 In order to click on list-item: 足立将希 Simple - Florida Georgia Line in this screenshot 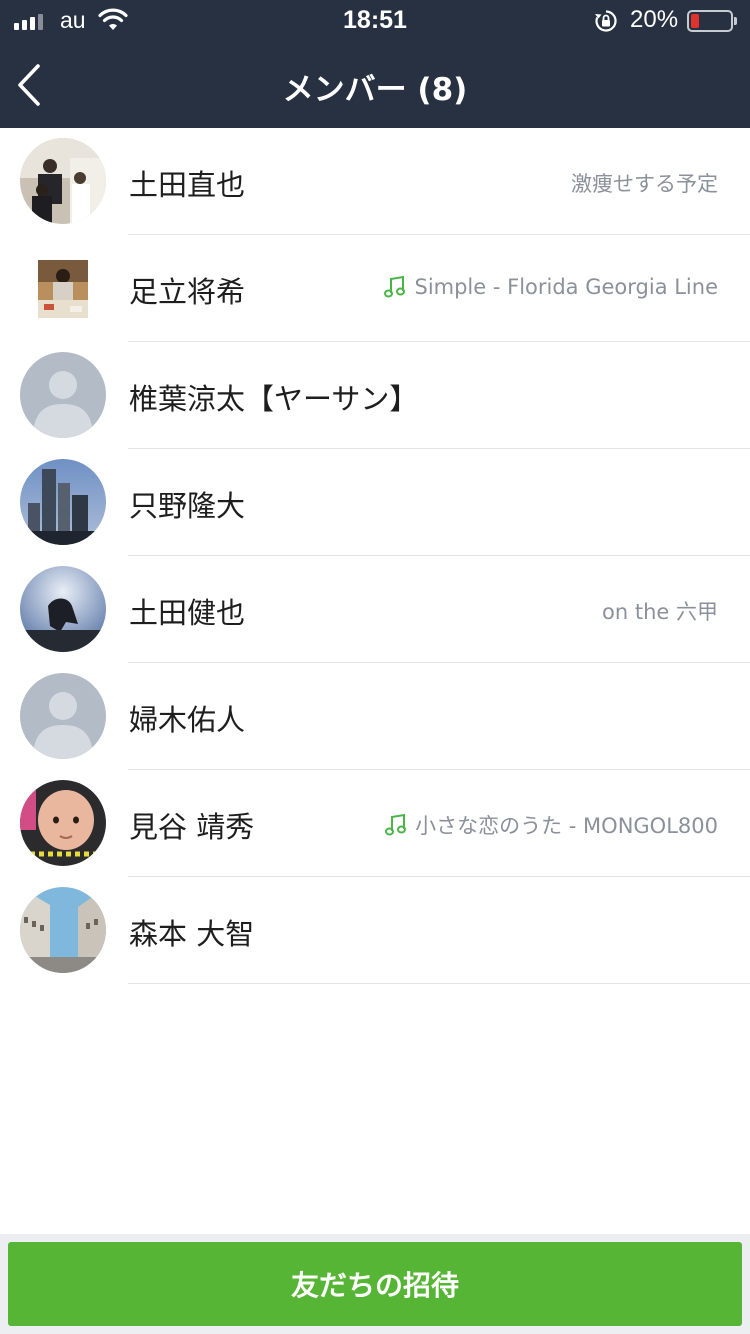, I will do `click(375, 288)`.